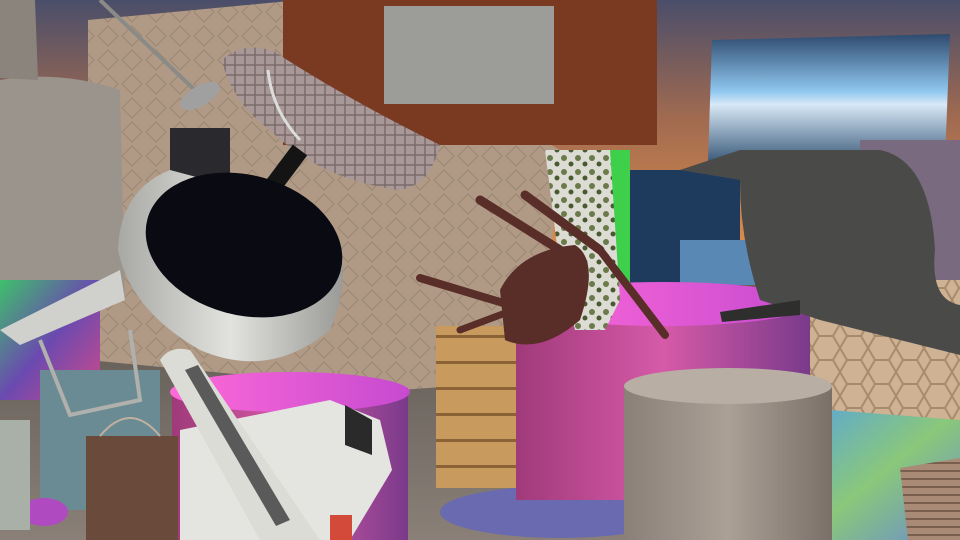 The height and width of the screenshot is (540, 960). I want to click on gray-cylinder-right, so click(728, 462).